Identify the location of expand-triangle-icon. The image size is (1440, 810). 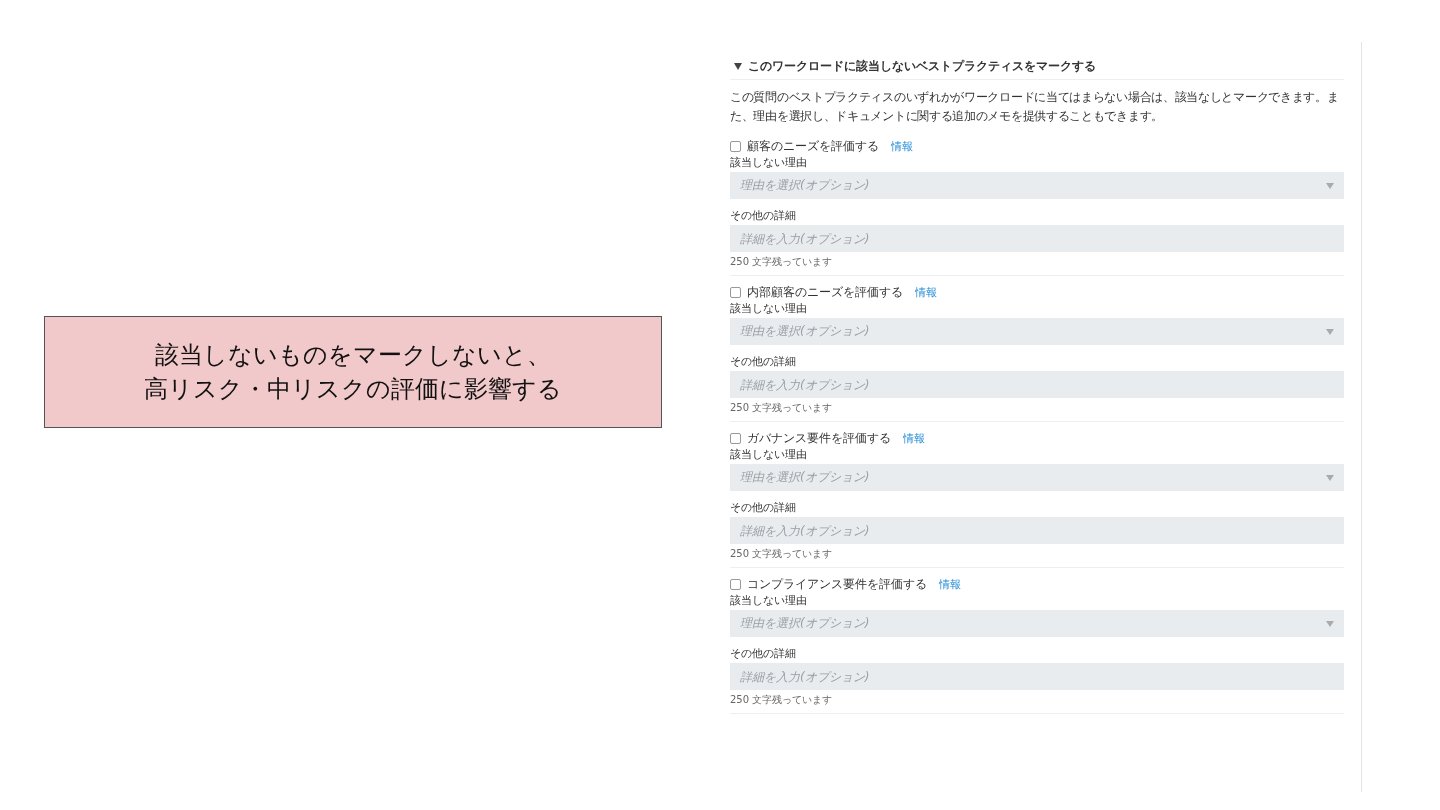
(738, 66).